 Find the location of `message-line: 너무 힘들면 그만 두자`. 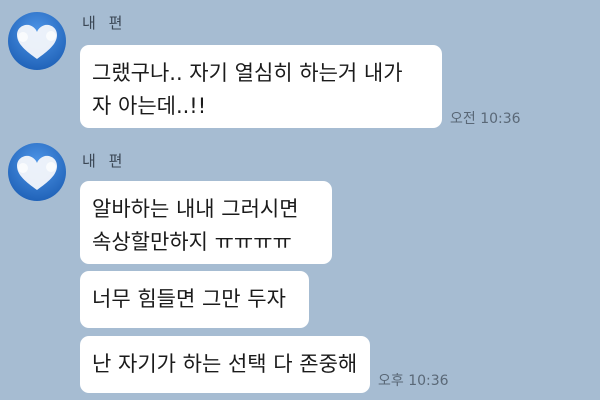

message-line: 너무 힘들면 그만 두자 is located at coordinates (189, 299).